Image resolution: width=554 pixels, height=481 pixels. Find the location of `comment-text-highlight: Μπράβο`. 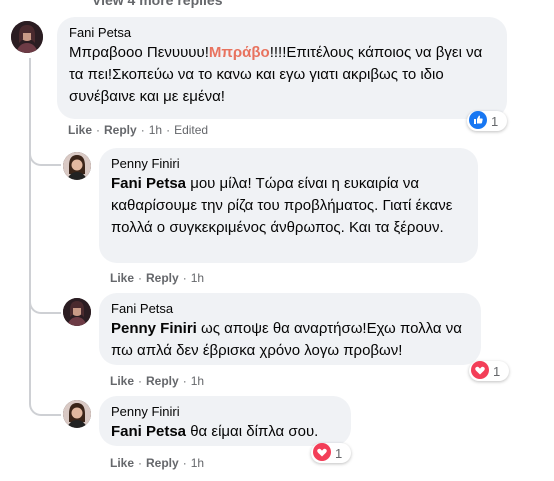

comment-text-highlight: Μπράβο is located at coordinates (239, 52).